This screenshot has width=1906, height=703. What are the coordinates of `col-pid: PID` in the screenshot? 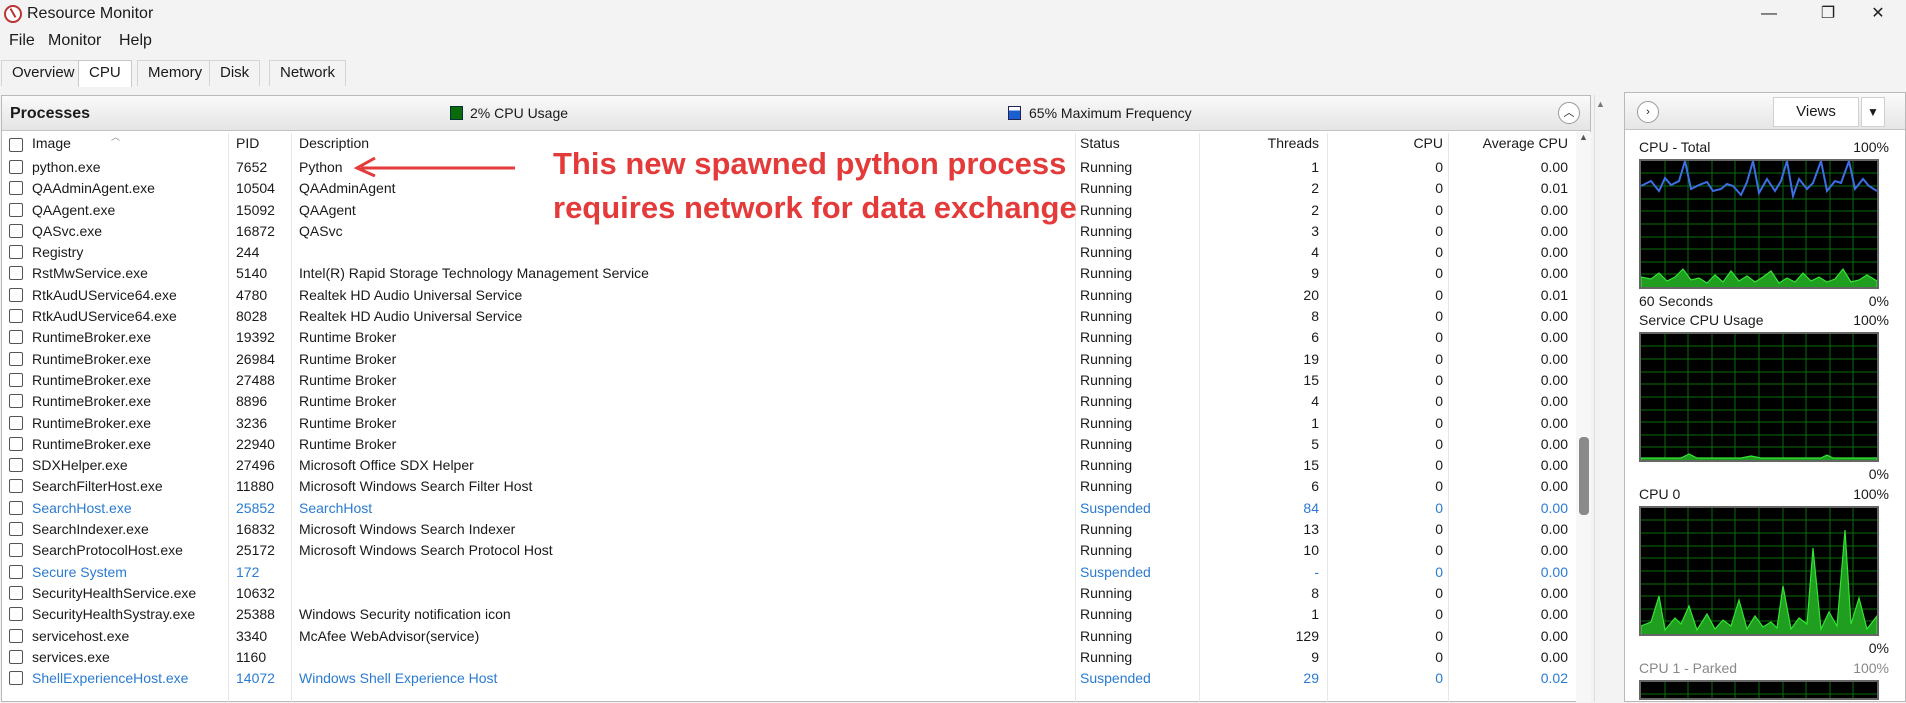 It's located at (247, 144).